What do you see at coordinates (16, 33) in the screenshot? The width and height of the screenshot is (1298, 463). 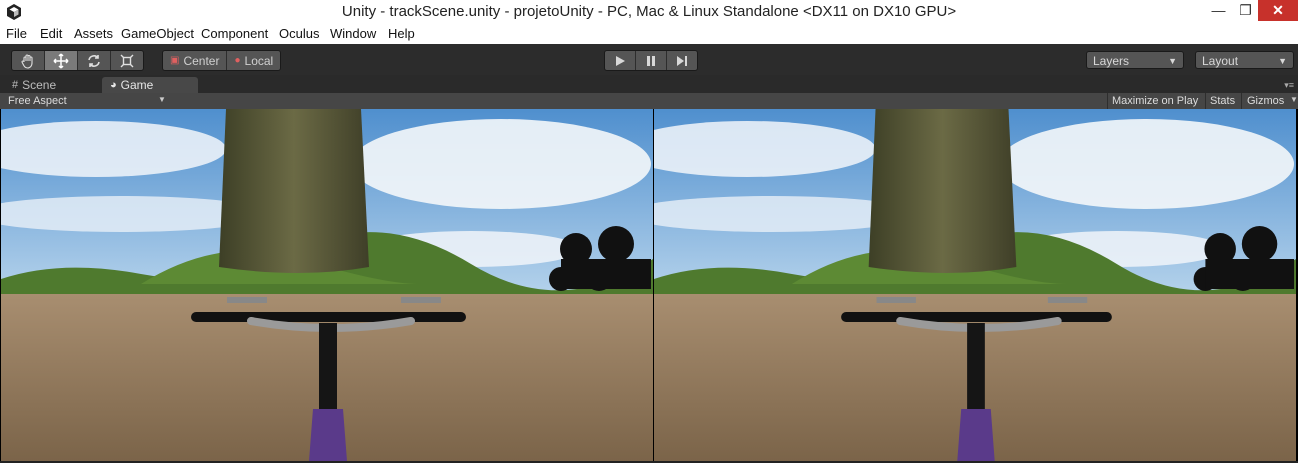 I see `menu-file: File` at bounding box center [16, 33].